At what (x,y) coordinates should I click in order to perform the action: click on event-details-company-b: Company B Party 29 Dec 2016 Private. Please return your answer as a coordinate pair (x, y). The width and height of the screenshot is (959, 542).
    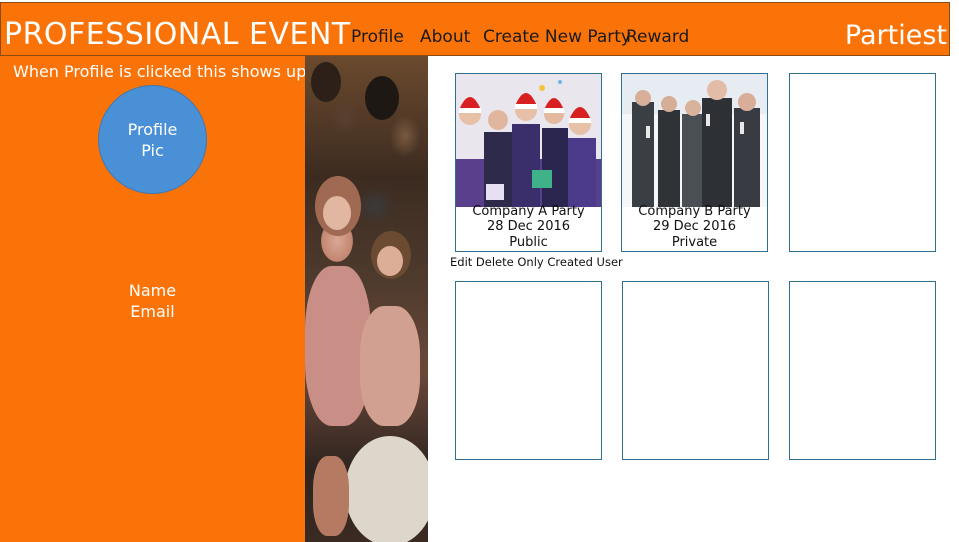
    Looking at the image, I should click on (694, 228).